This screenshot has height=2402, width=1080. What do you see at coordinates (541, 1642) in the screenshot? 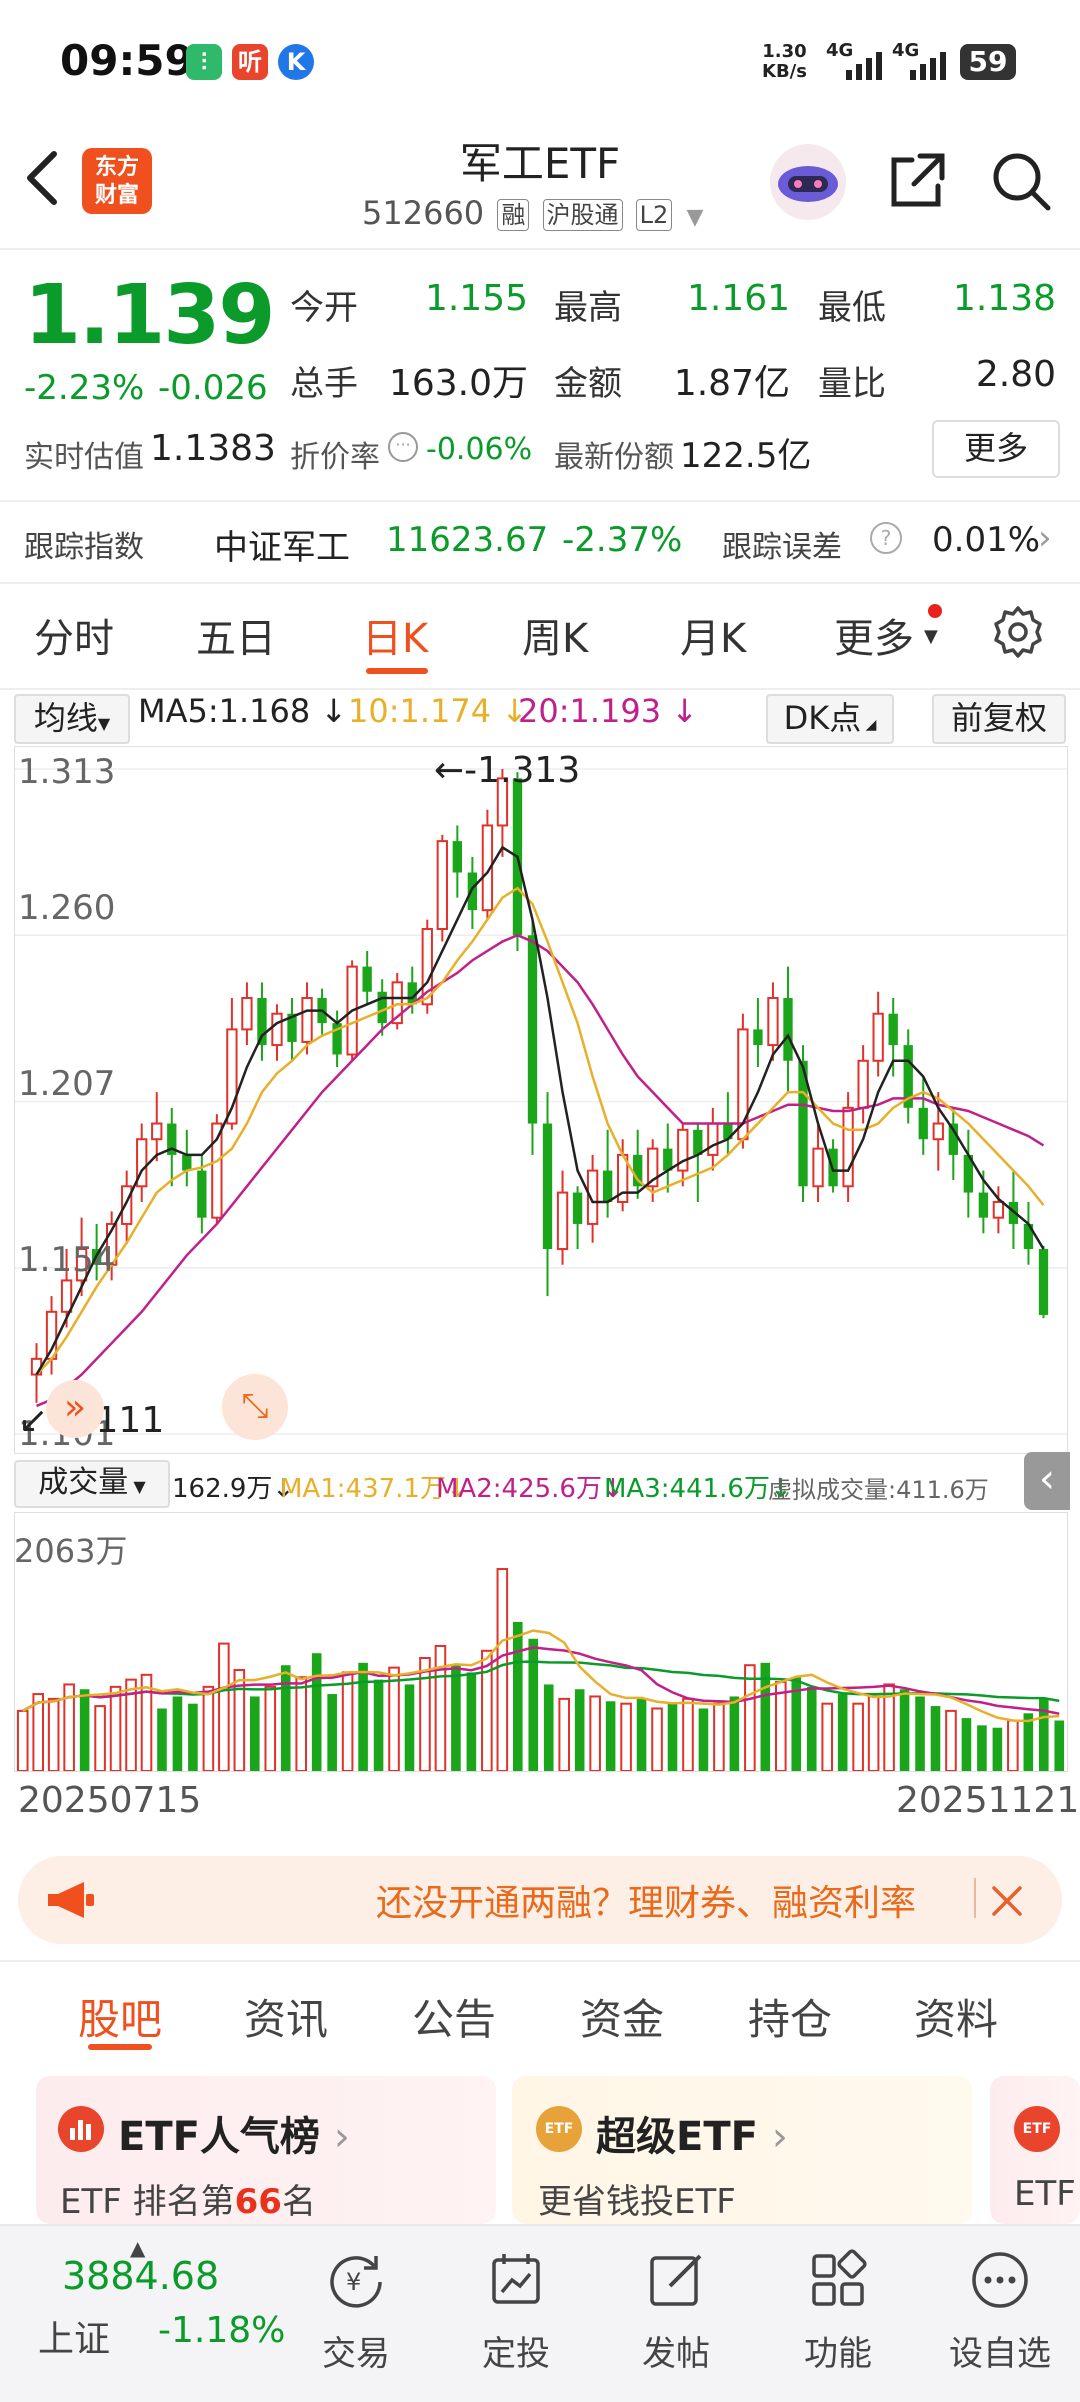
I see `volume-chart` at bounding box center [541, 1642].